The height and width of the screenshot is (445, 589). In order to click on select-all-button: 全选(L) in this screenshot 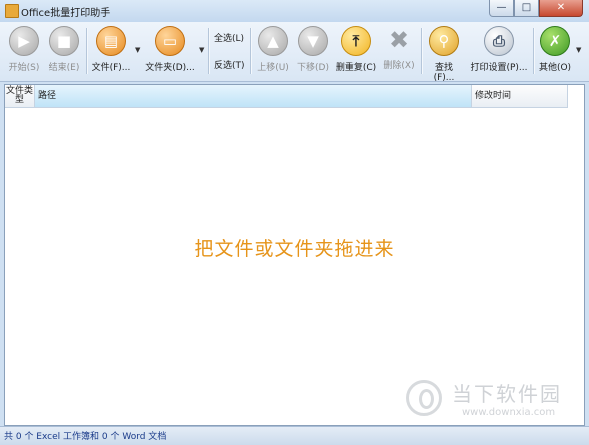, I will do `click(229, 37)`.